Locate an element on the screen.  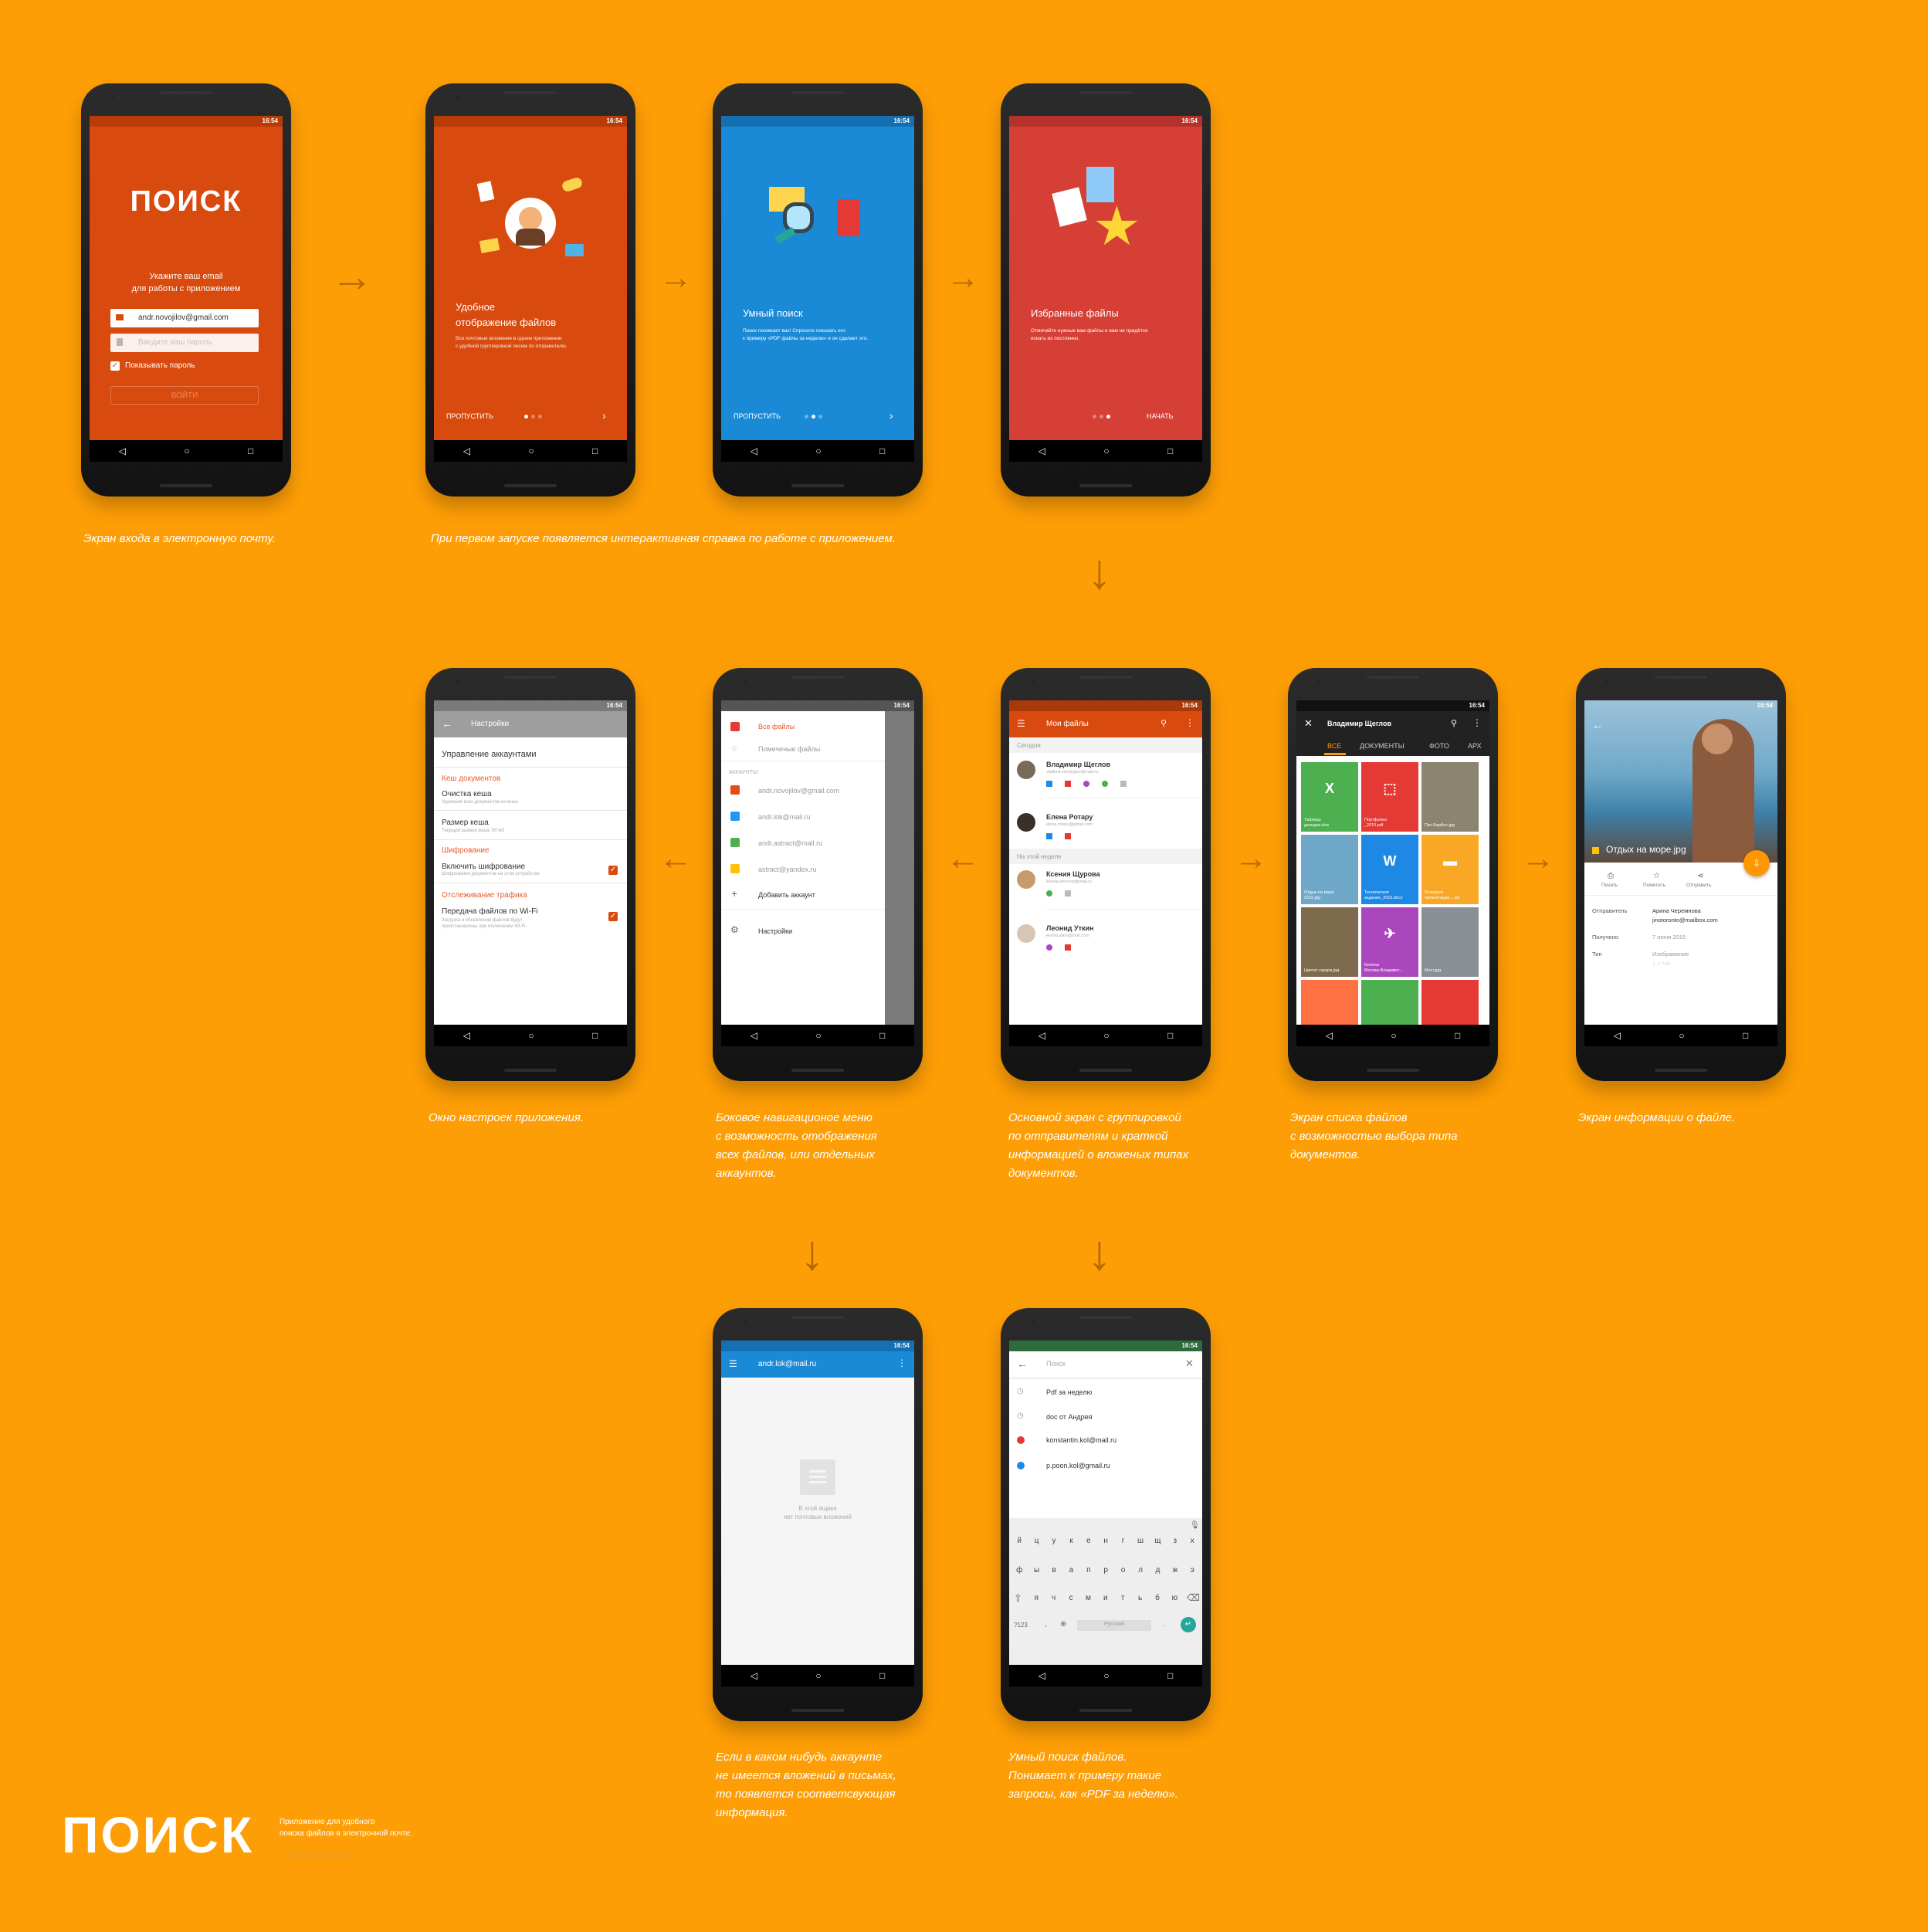
keyboard-key: д is located at coordinates (1157, 1570).